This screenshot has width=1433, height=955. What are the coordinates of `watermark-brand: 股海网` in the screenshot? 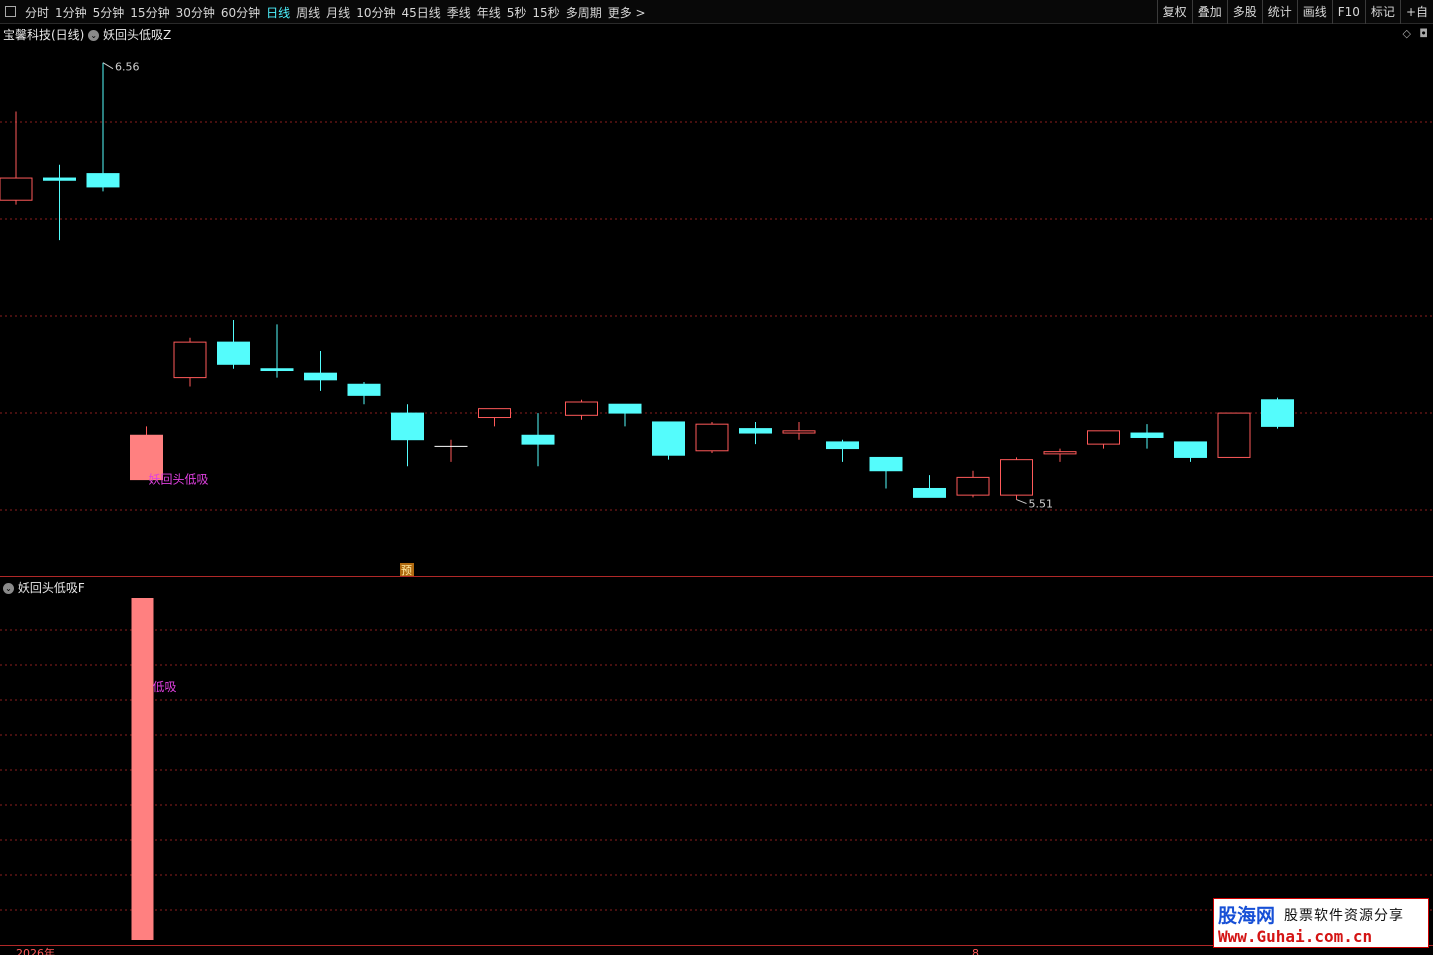 It's located at (1247, 916).